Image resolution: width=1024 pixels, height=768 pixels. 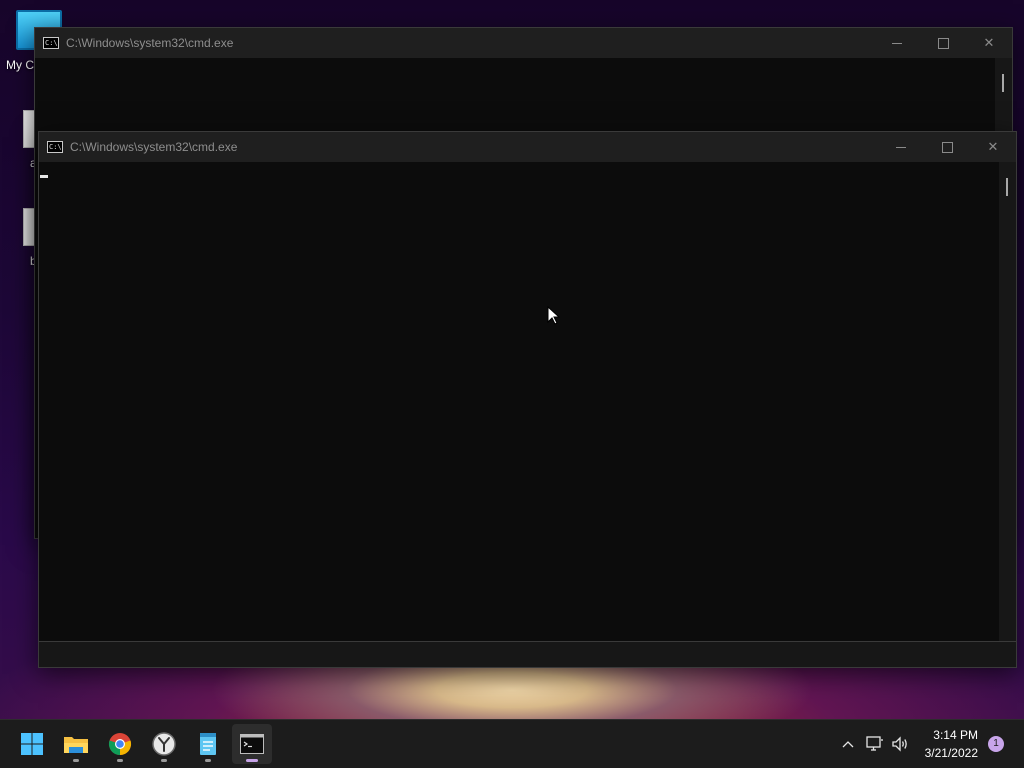 What do you see at coordinates (947, 744) in the screenshot?
I see `clock-button: 3:14 PM 3/21/2022` at bounding box center [947, 744].